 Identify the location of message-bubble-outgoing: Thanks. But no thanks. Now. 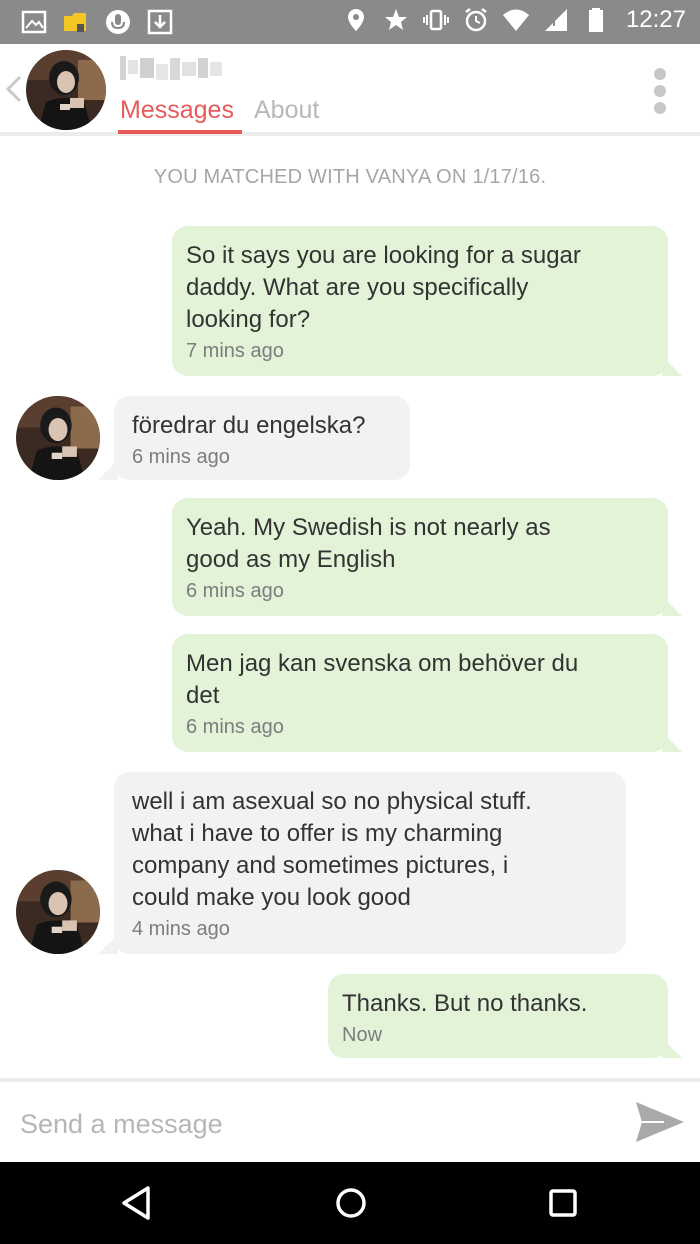
(498, 1016).